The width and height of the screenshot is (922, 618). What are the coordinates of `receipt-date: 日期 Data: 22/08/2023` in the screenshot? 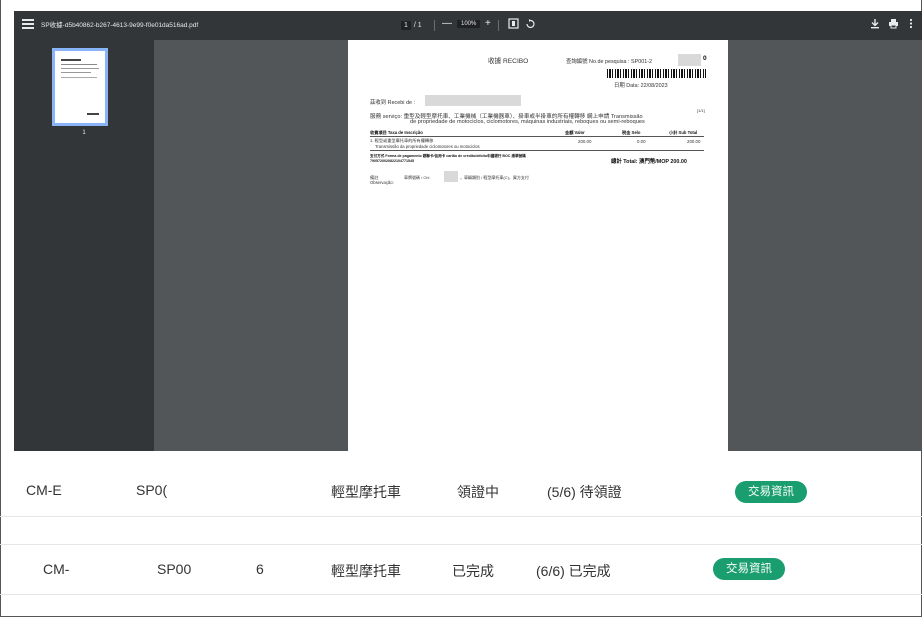 It's located at (641, 86).